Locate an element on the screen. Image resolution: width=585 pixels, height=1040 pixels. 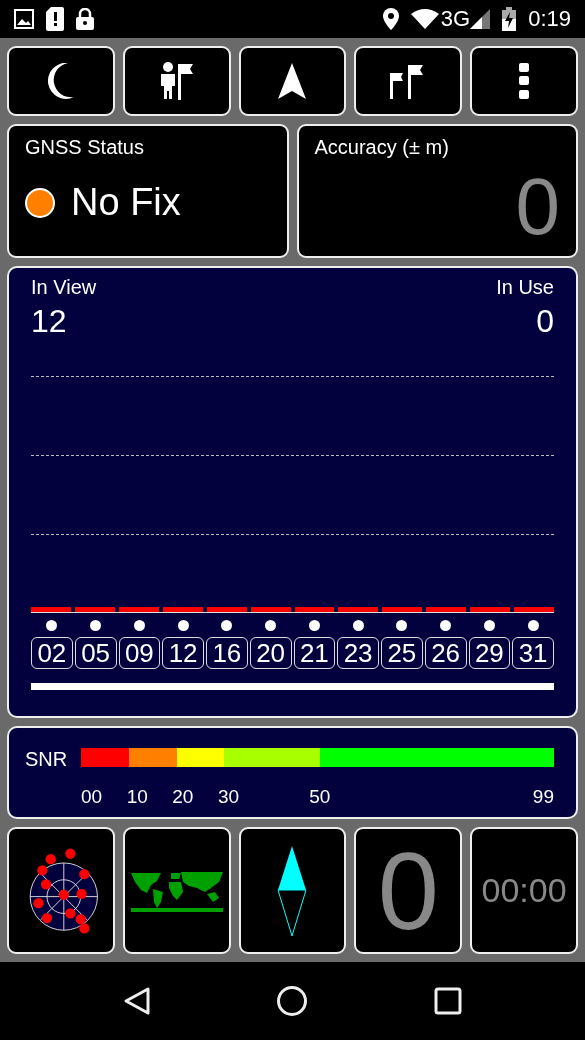
satellite-id: 02 is located at coordinates (52, 653).